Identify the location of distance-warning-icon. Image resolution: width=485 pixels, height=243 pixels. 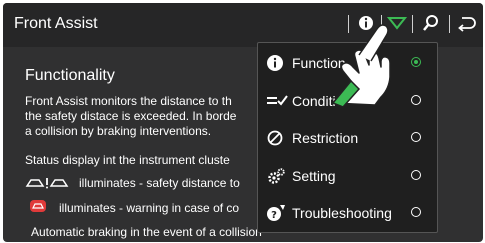
(48, 184).